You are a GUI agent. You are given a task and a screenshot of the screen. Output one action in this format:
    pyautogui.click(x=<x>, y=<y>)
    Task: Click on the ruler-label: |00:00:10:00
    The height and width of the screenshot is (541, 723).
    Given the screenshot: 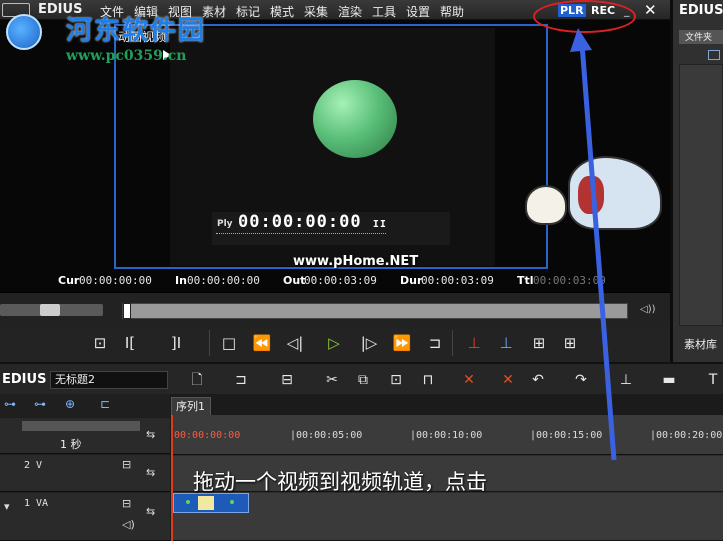 What is the action you would take?
    pyautogui.click(x=446, y=435)
    